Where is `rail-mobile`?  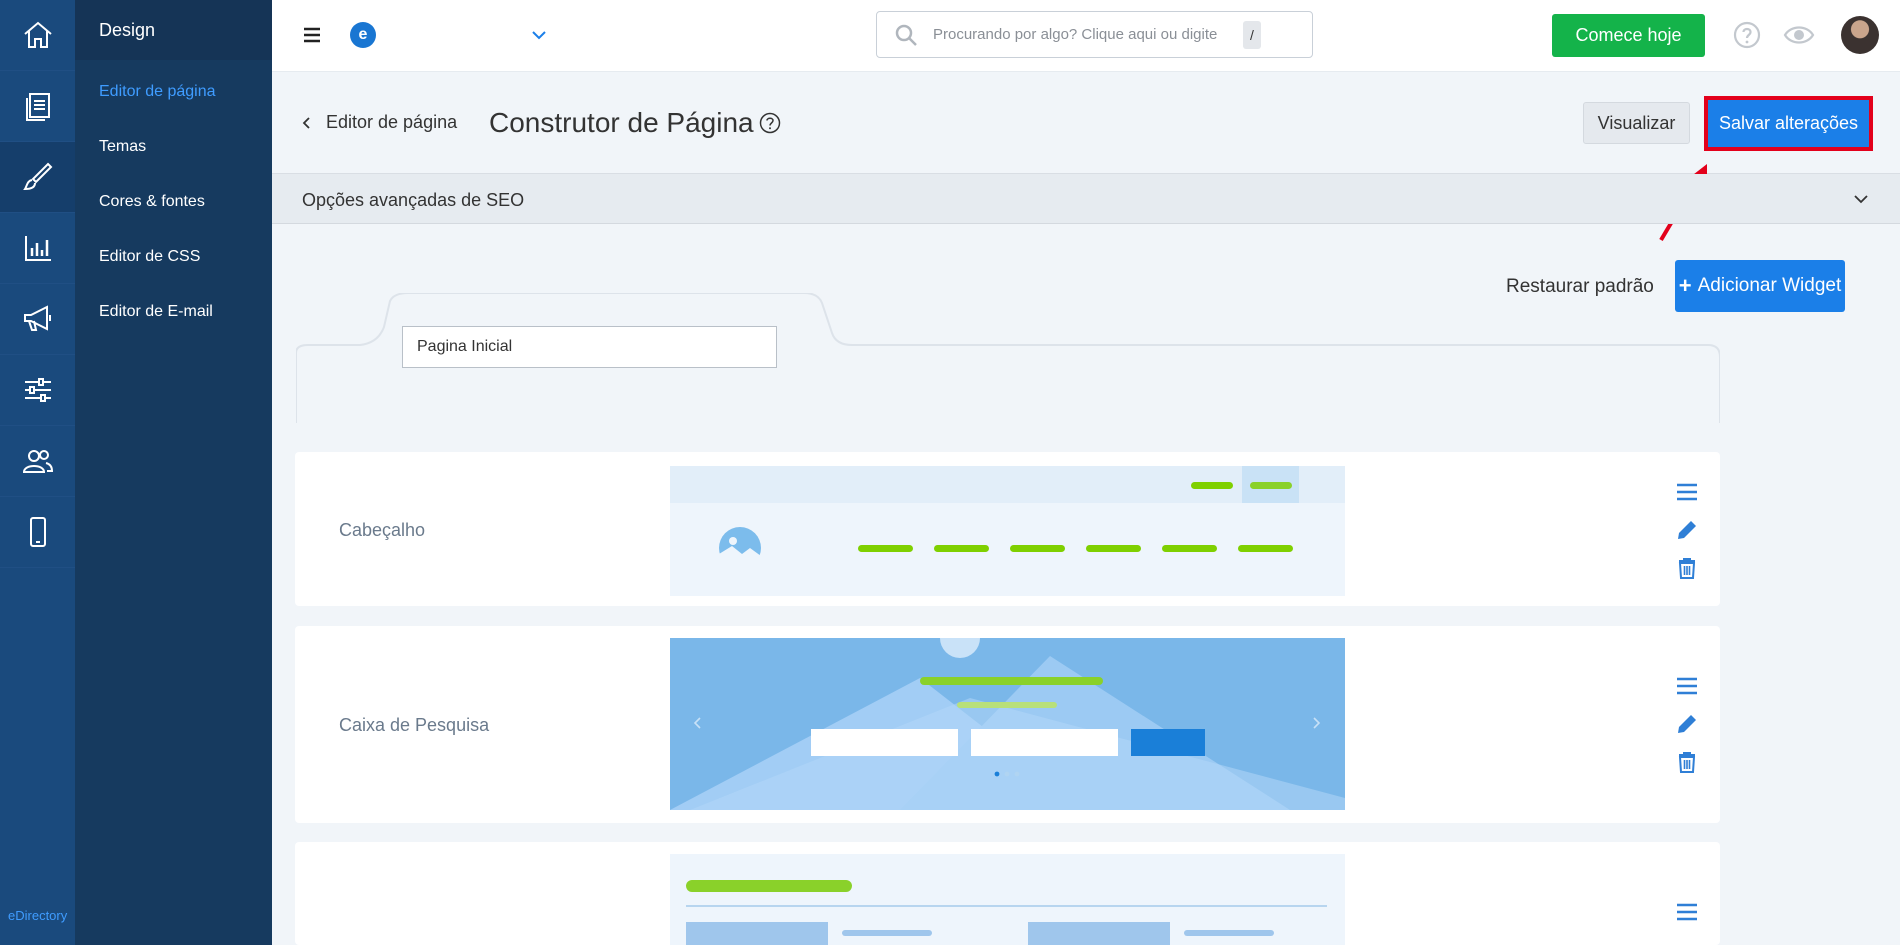
rail-mobile is located at coordinates (37, 532).